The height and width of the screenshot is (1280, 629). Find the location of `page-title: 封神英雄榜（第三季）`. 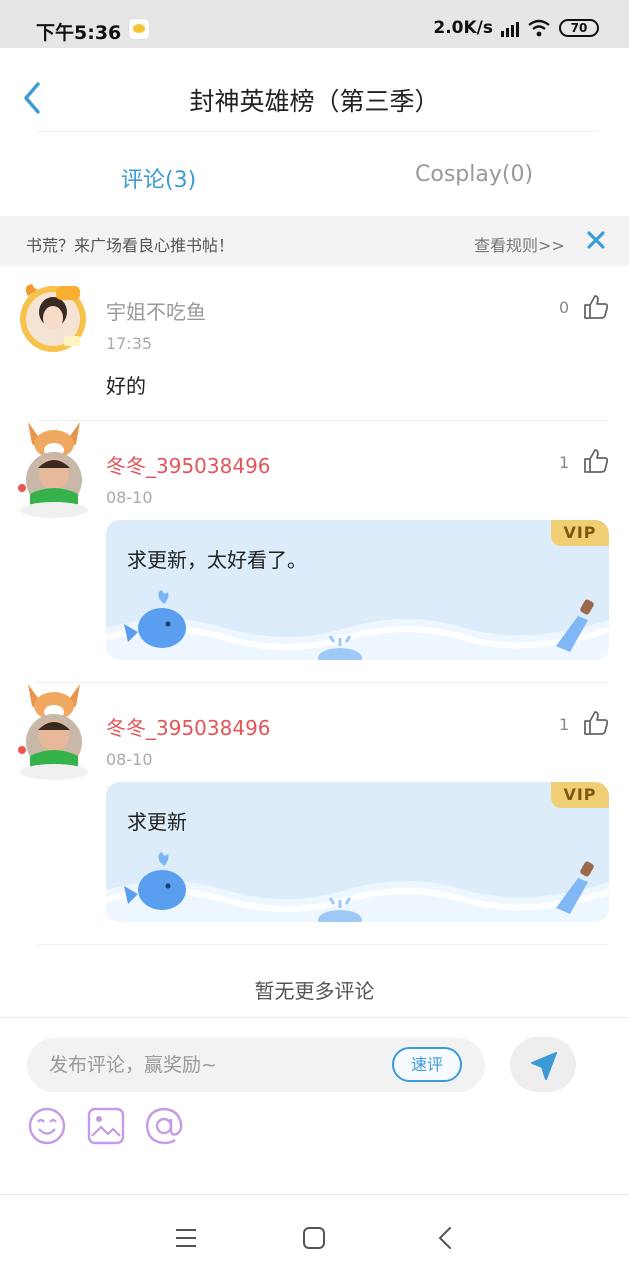

page-title: 封神英雄榜（第三季） is located at coordinates (314, 101).